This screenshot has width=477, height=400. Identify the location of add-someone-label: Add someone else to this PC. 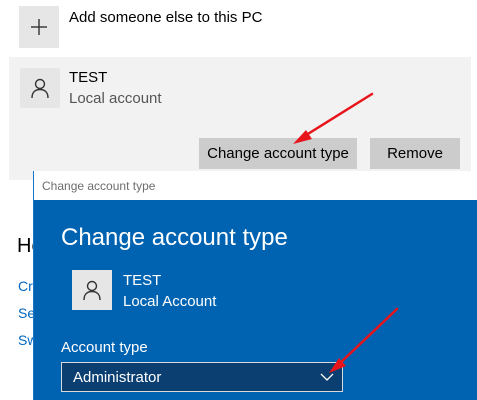
(165, 17).